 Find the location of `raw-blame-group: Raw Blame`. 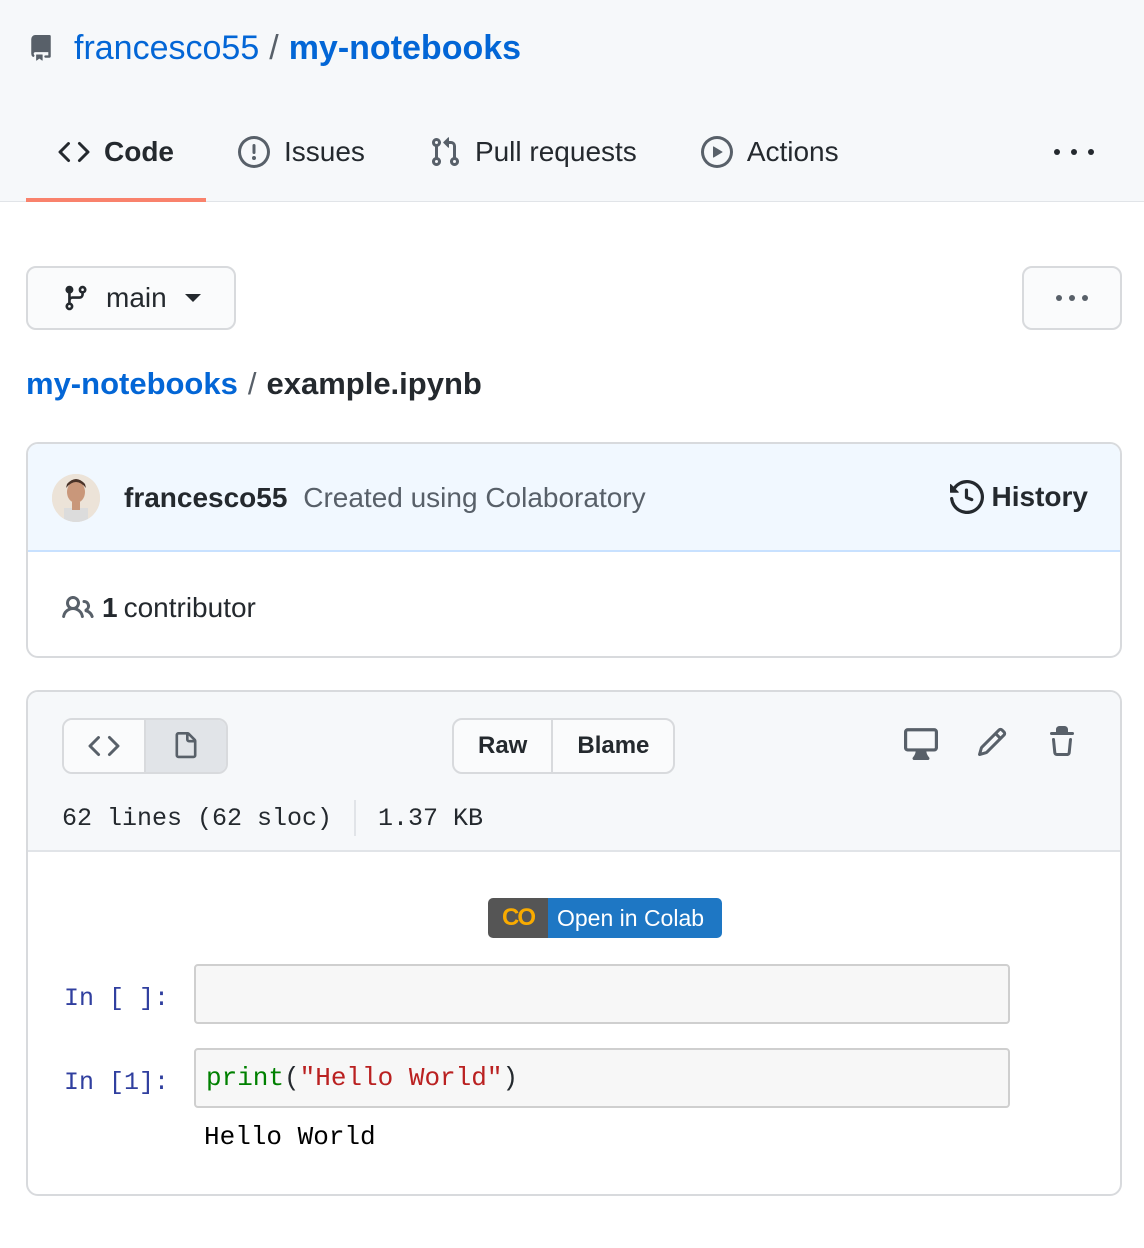

raw-blame-group: Raw Blame is located at coordinates (564, 746).